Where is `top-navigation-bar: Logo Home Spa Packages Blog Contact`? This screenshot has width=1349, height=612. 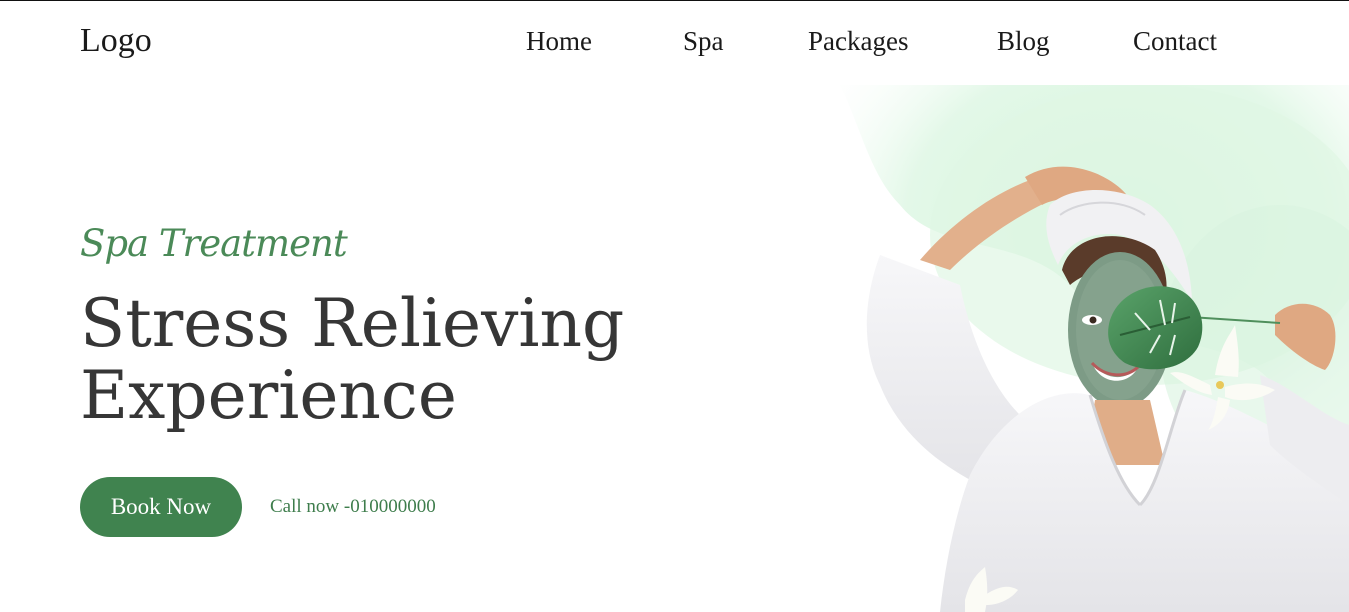
top-navigation-bar: Logo Home Spa Packages Blog Contact is located at coordinates (674, 43).